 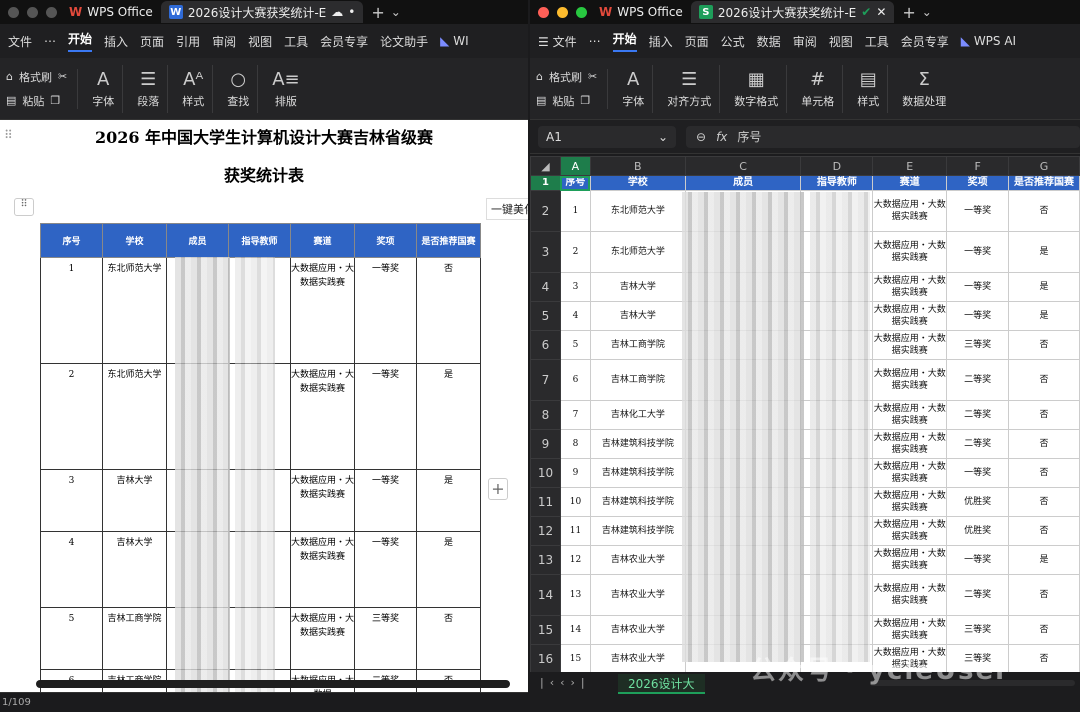 What do you see at coordinates (351, 12) in the screenshot?
I see `tab-close-icon: •` at bounding box center [351, 12].